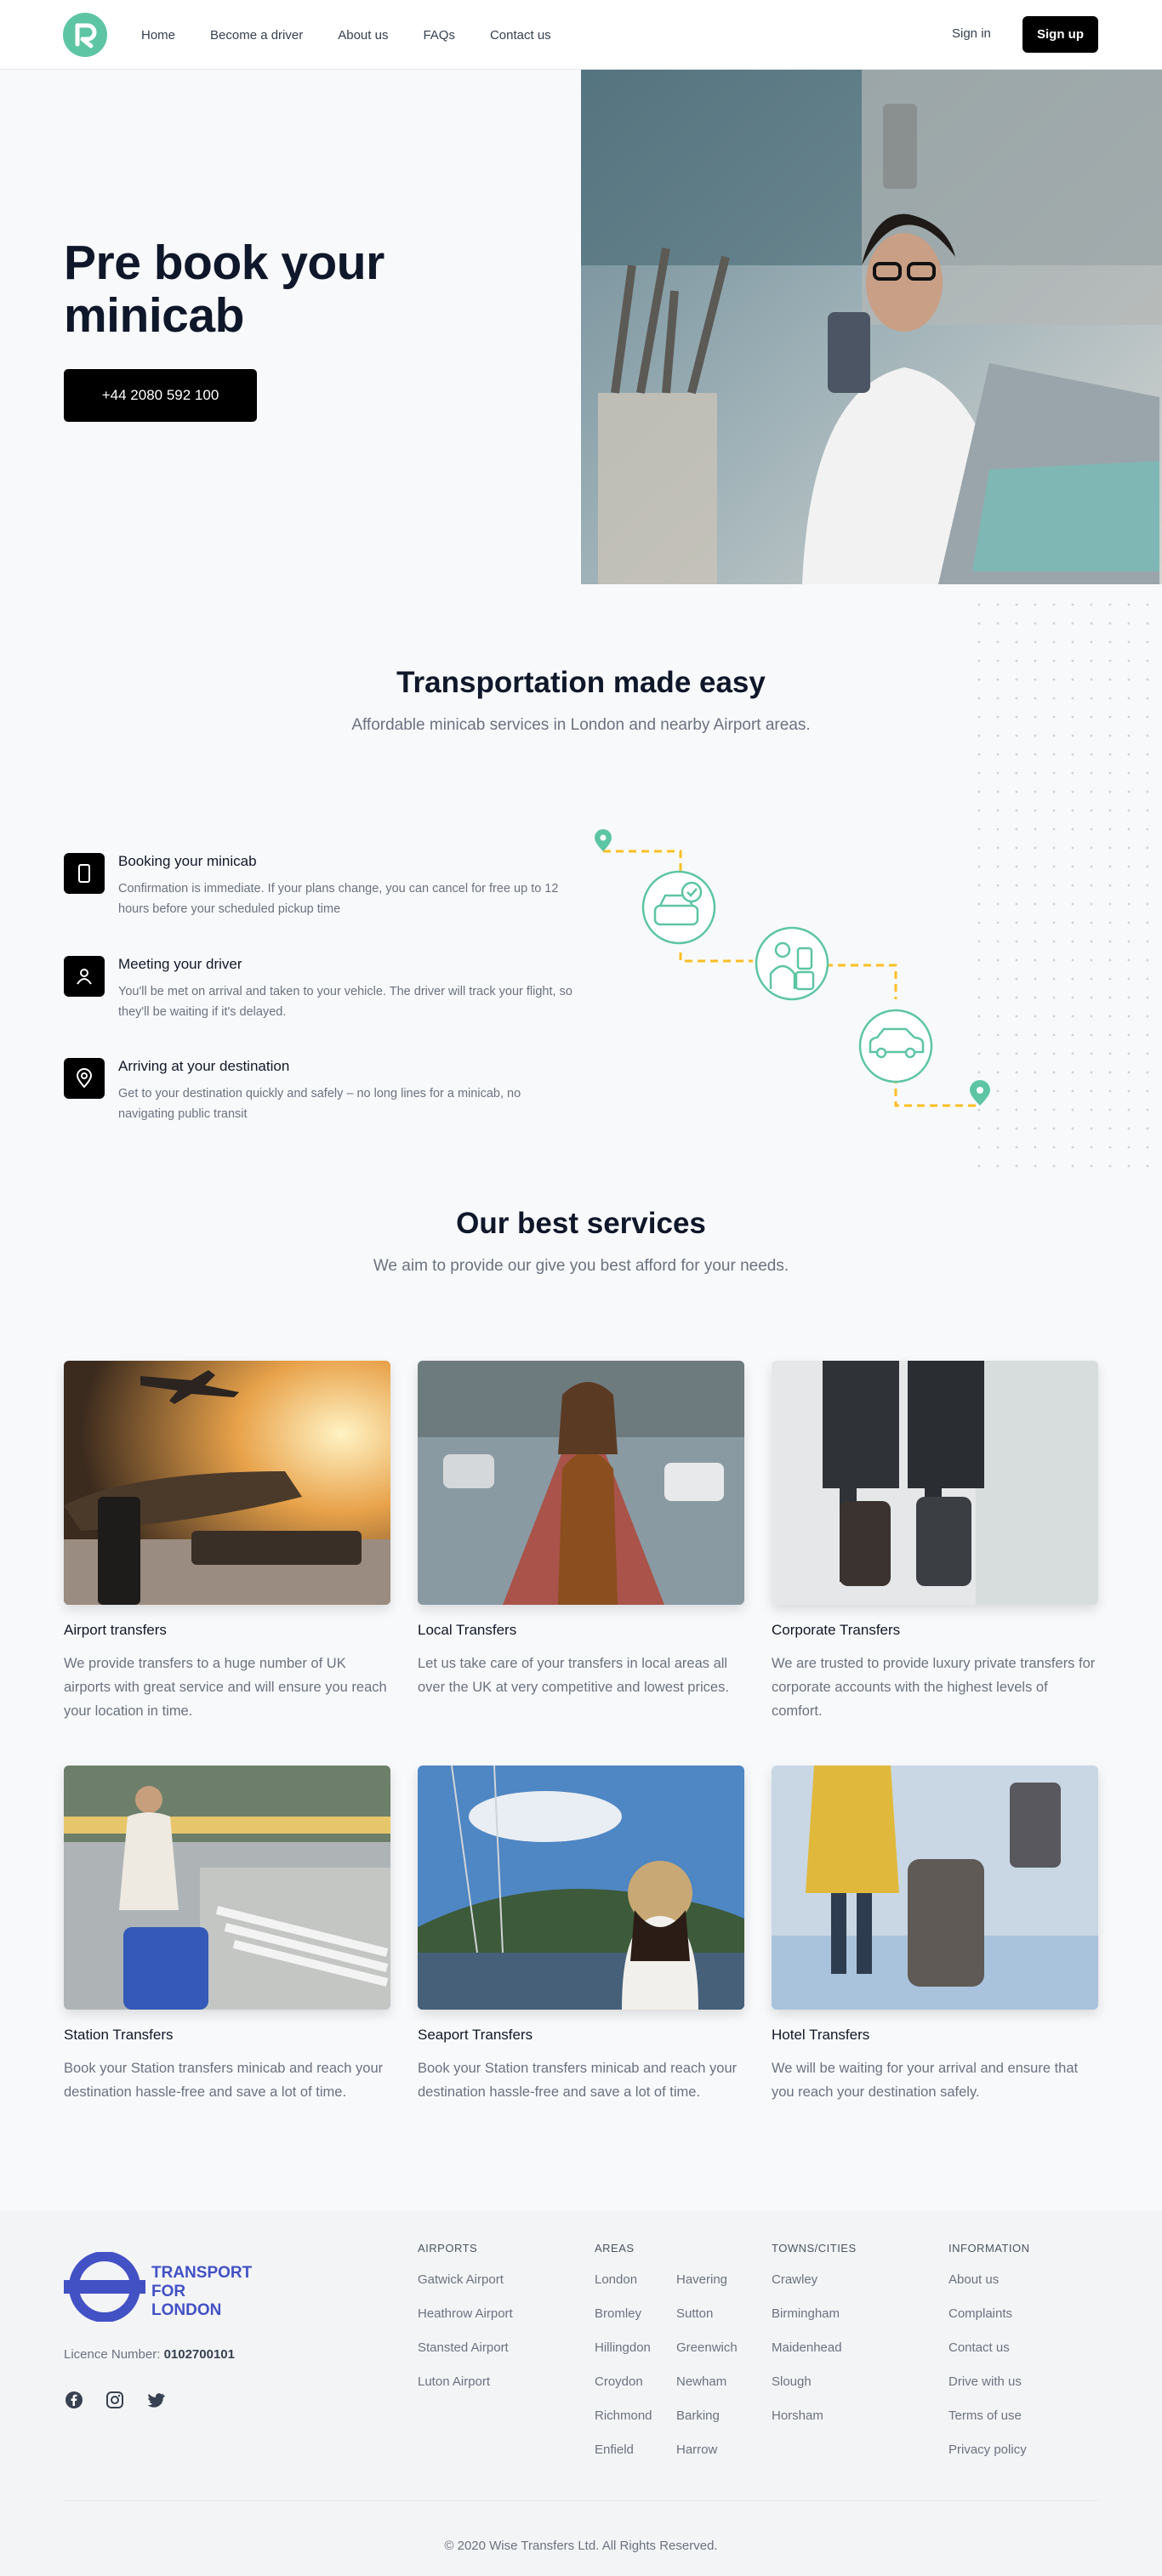 This screenshot has width=1162, height=2576. What do you see at coordinates (871, 327) in the screenshot?
I see `hero-image` at bounding box center [871, 327].